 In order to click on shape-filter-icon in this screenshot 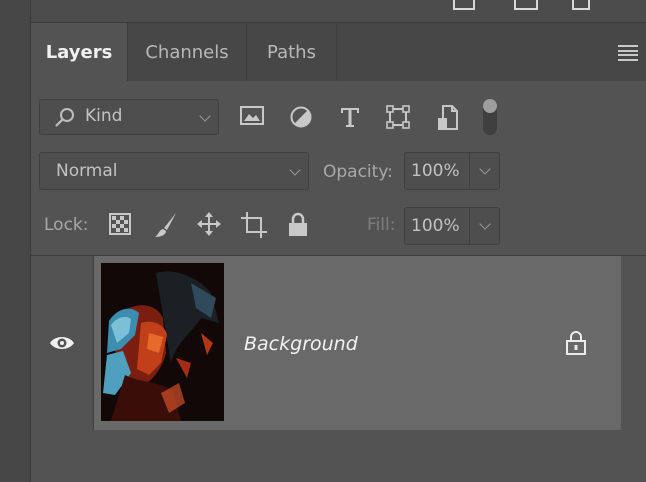, I will do `click(398, 117)`.